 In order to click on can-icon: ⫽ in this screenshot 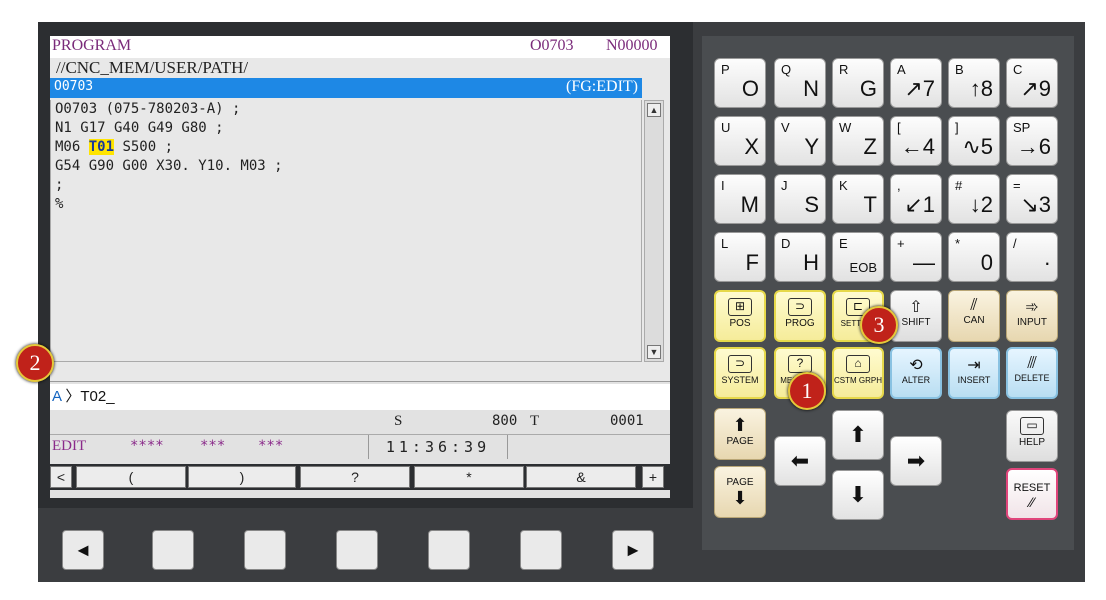, I will do `click(974, 305)`.